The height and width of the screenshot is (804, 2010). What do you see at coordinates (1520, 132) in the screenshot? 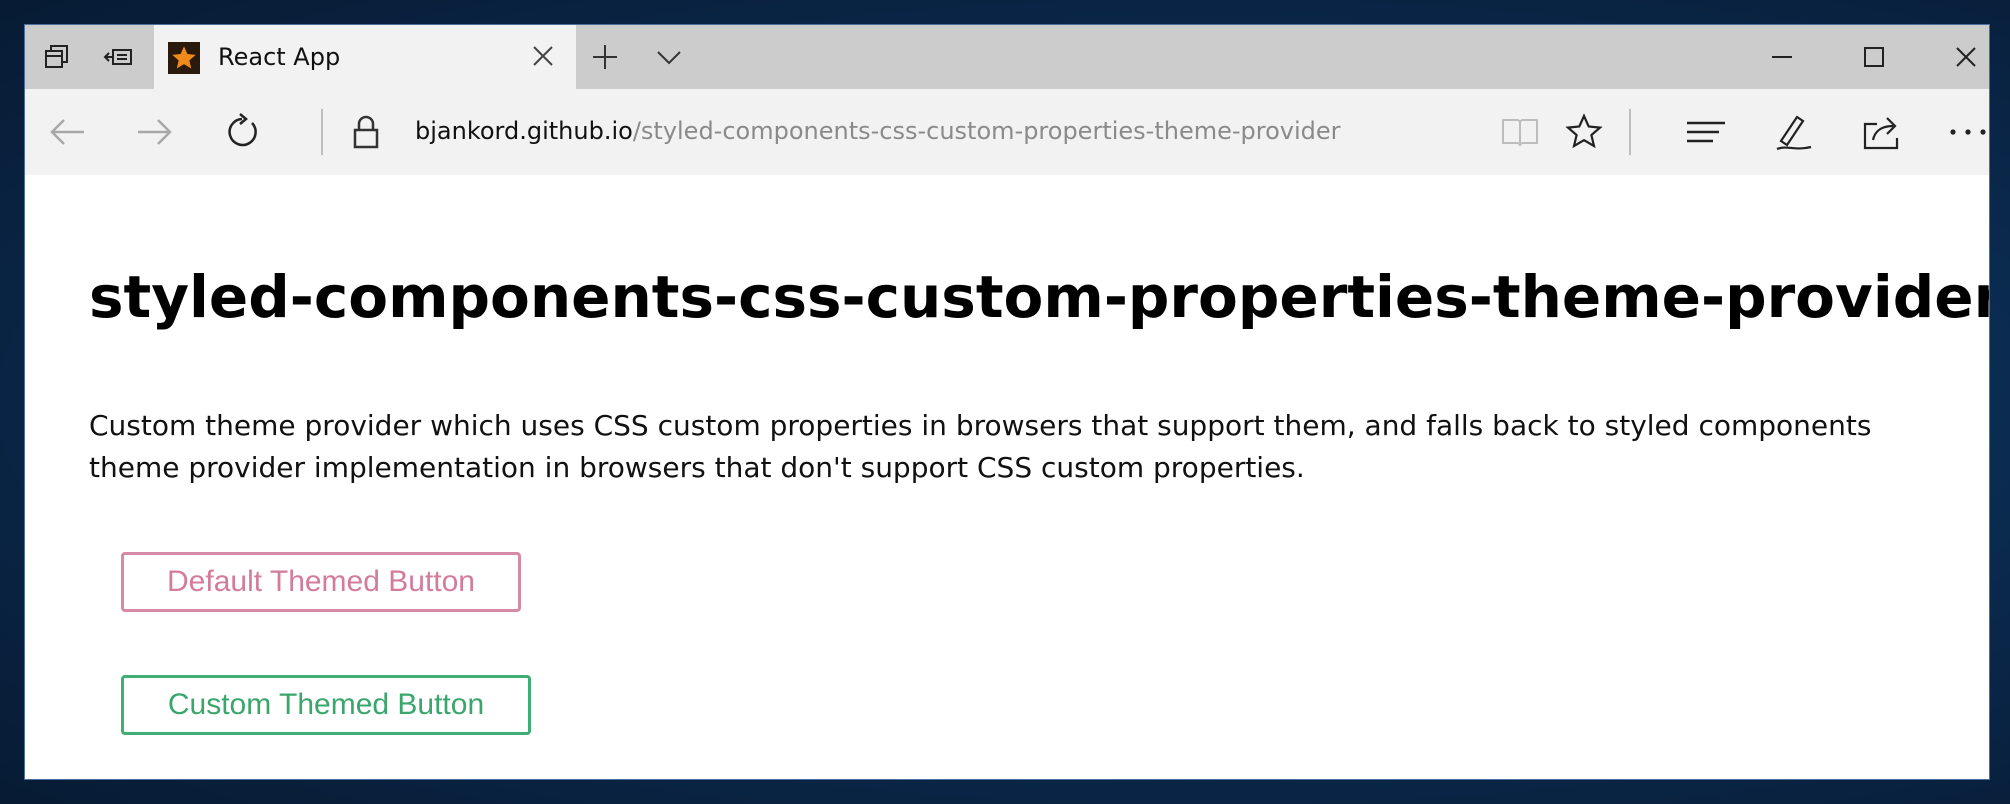
I see `reading-view-icon` at bounding box center [1520, 132].